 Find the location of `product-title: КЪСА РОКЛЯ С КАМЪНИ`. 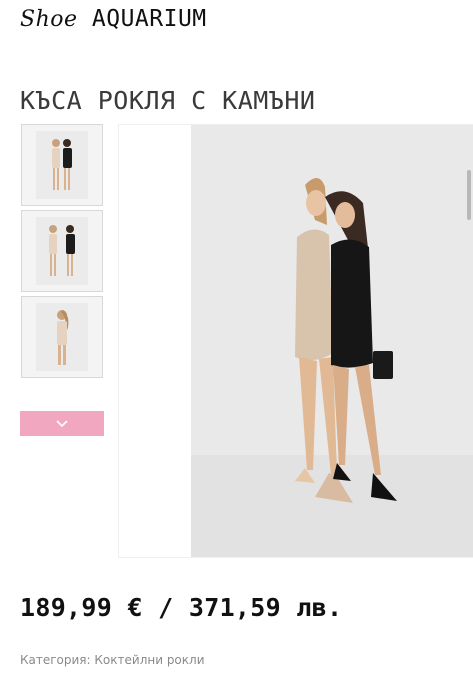

product-title: КЪСА РОКЛЯ С КАМЪНИ is located at coordinates (168, 100).